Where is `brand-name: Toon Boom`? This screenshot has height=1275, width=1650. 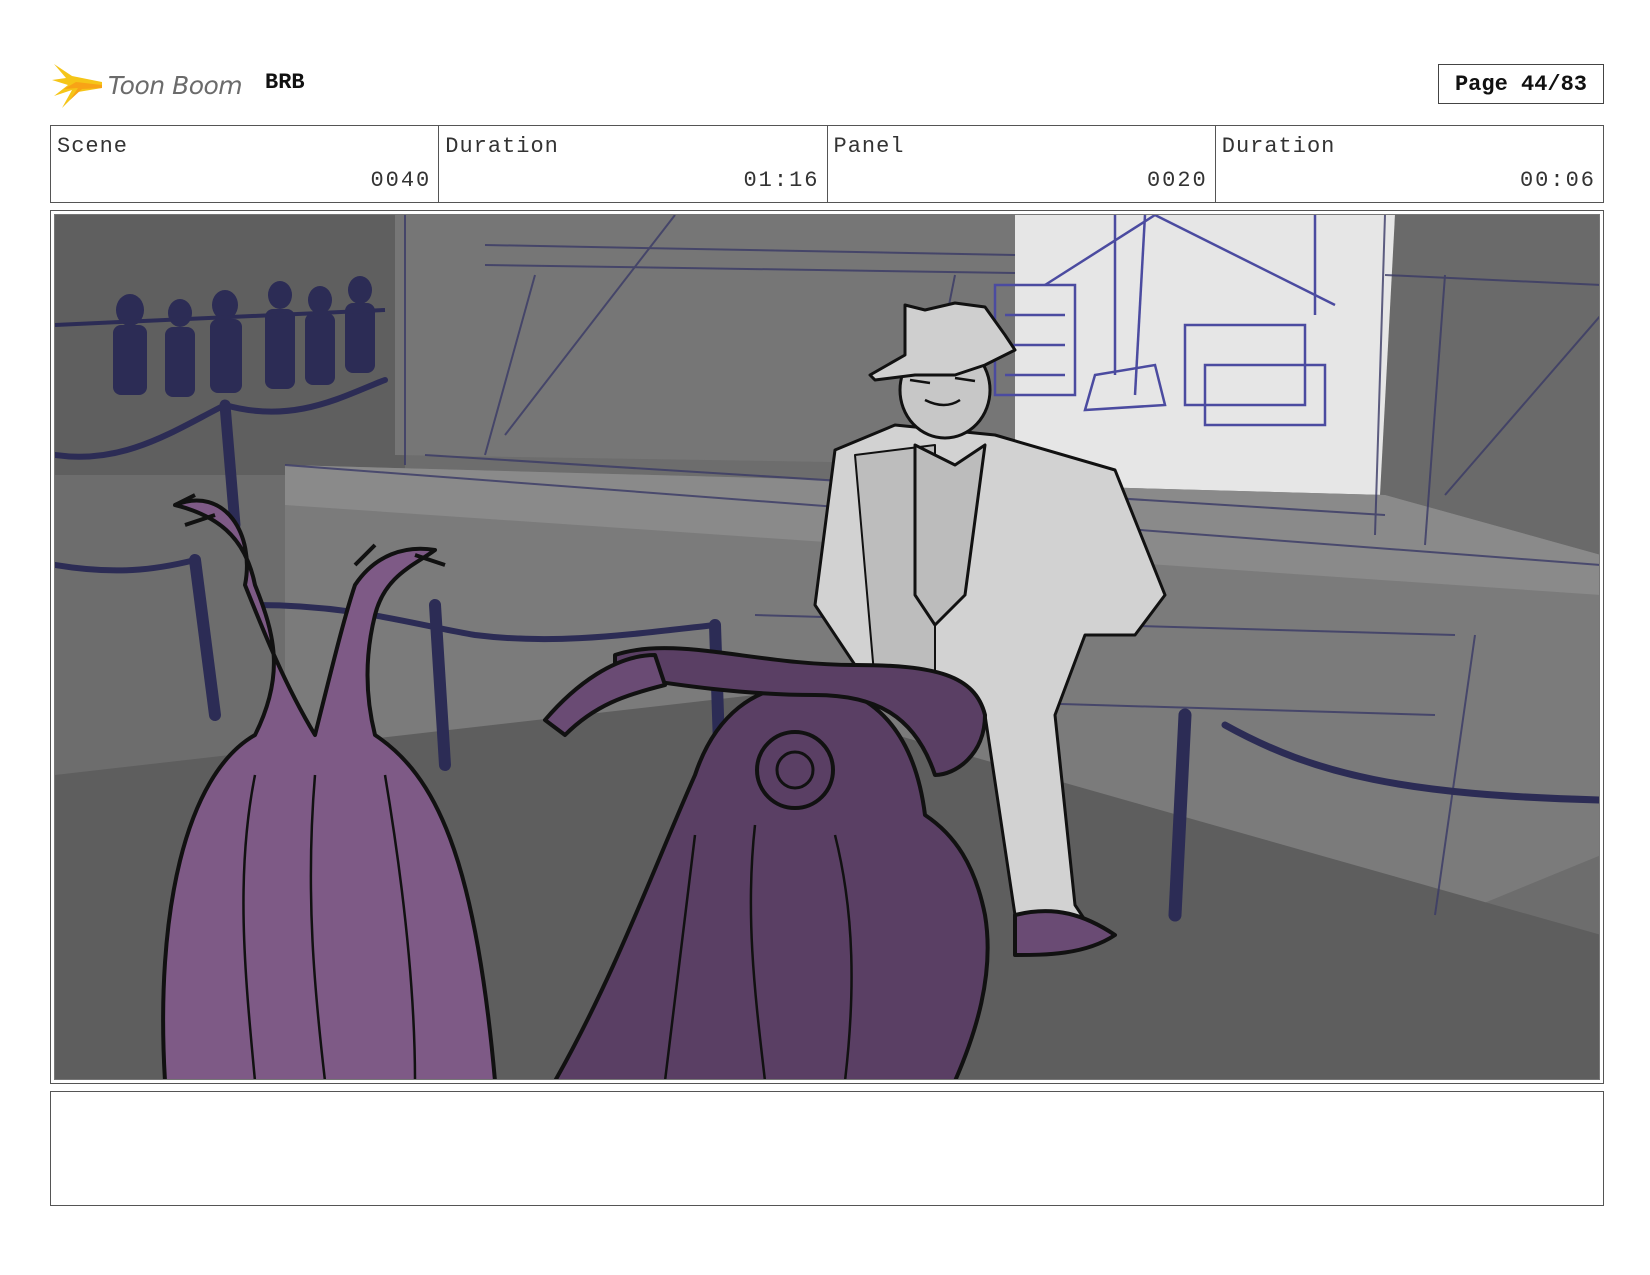
brand-name: Toon Boom is located at coordinates (175, 85).